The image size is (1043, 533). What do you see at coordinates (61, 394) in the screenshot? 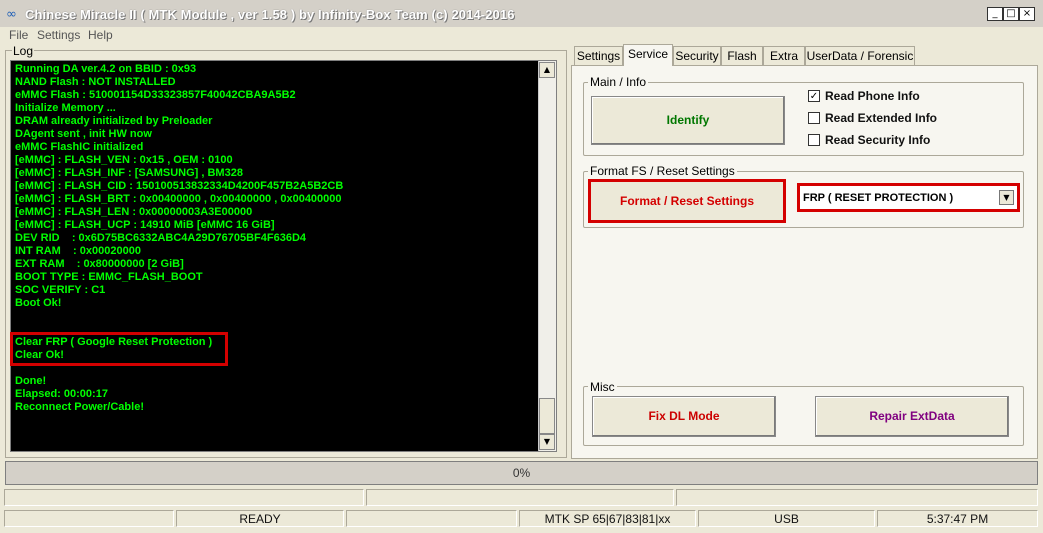
I see `log-line: Elapsed: 00:00:17` at bounding box center [61, 394].